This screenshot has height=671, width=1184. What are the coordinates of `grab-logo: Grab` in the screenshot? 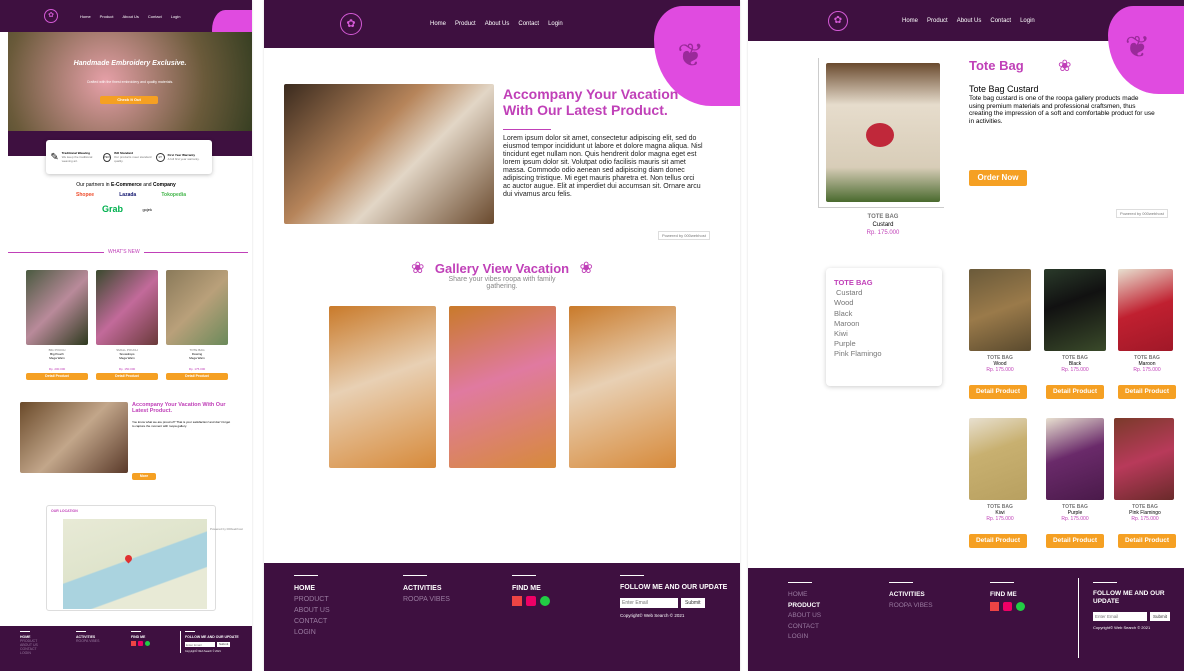 It's located at (112, 209).